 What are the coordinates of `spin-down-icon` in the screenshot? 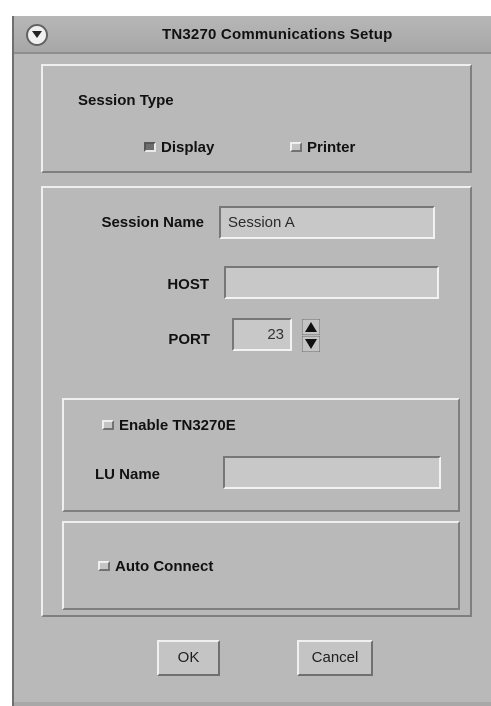 It's located at (311, 344).